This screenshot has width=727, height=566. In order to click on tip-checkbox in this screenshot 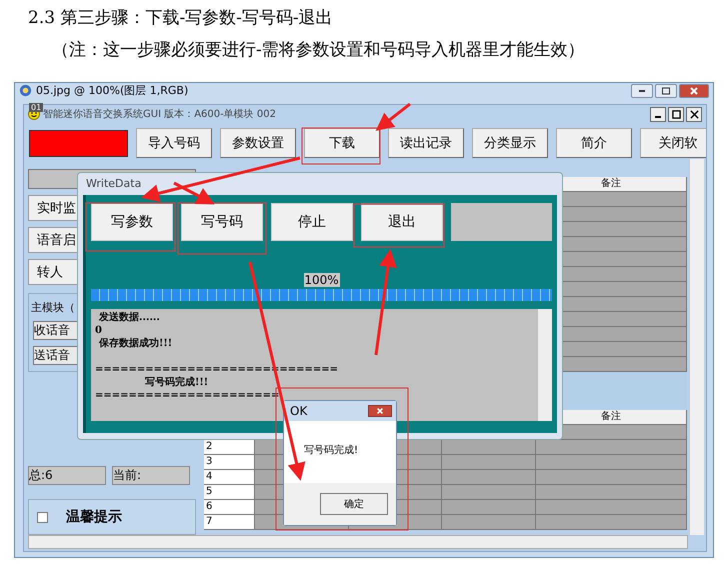, I will do `click(42, 517)`.